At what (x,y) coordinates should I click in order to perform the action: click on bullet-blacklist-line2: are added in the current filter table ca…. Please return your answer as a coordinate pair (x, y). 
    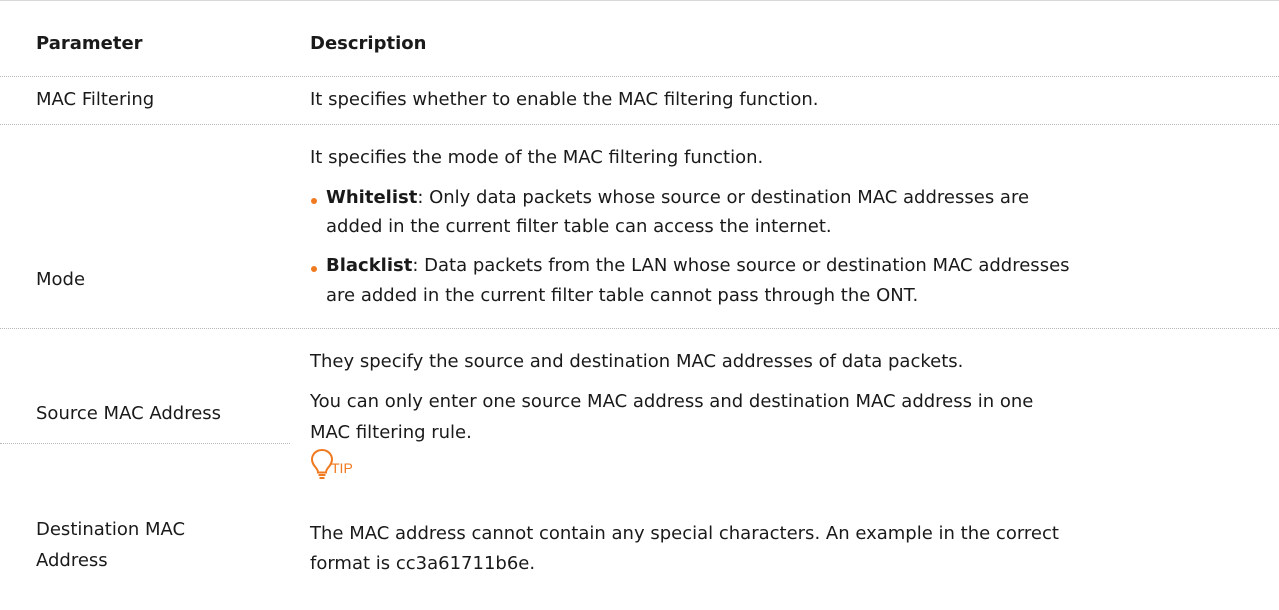
    Looking at the image, I should click on (622, 295).